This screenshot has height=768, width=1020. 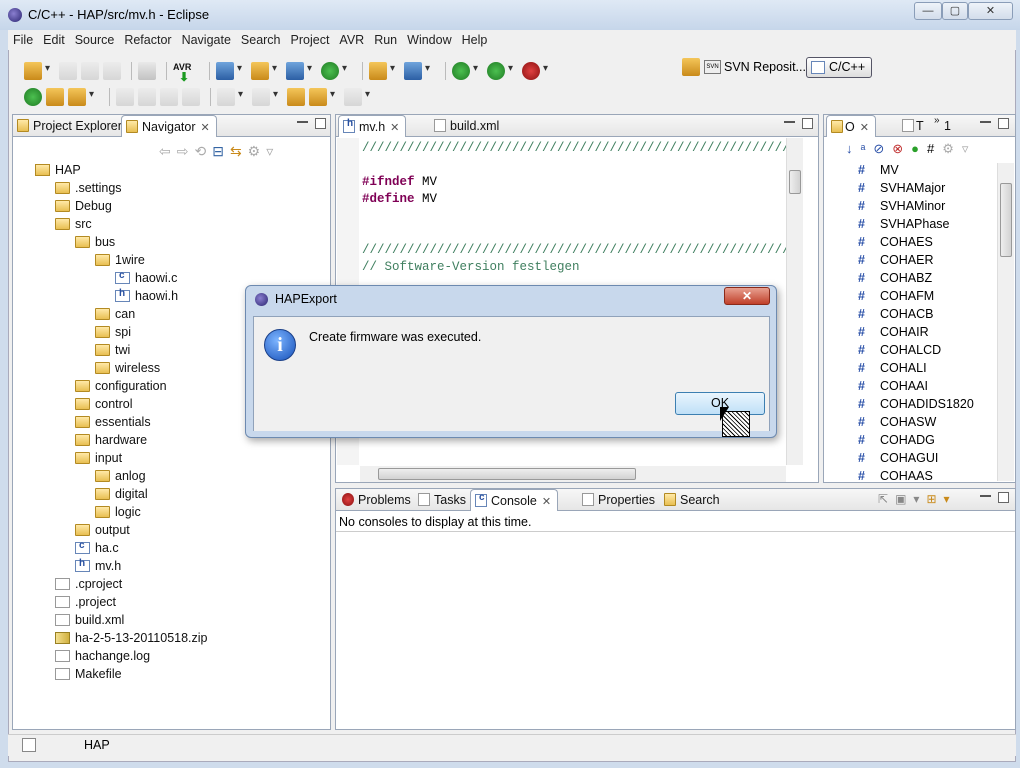 What do you see at coordinates (257, 151) in the screenshot?
I see `view-menu-icon: ⚙` at bounding box center [257, 151].